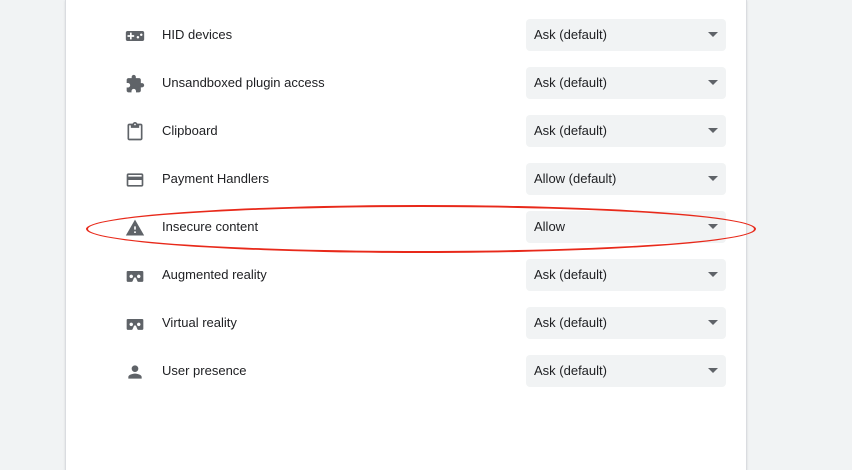  What do you see at coordinates (575, 178) in the screenshot?
I see `select-value: Allow (default)` at bounding box center [575, 178].